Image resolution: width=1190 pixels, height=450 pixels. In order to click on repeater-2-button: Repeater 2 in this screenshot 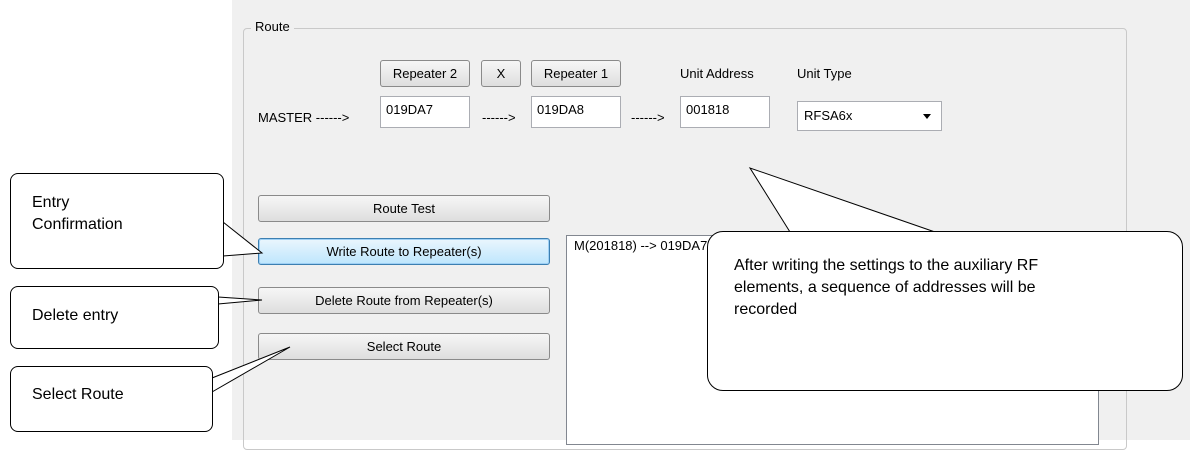, I will do `click(425, 73)`.